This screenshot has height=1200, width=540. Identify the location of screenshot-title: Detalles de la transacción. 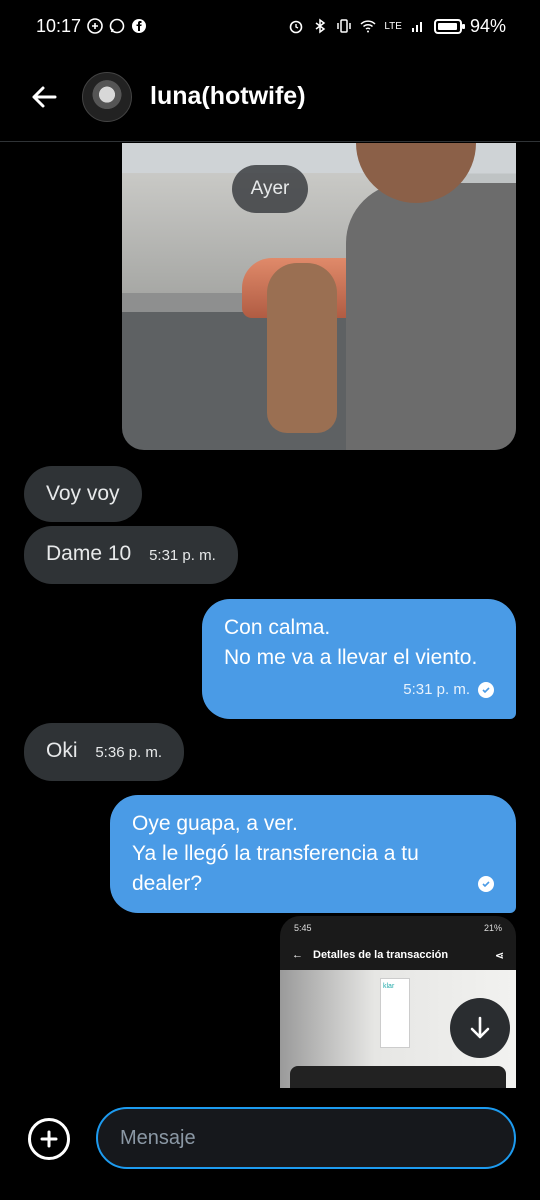
(381, 955).